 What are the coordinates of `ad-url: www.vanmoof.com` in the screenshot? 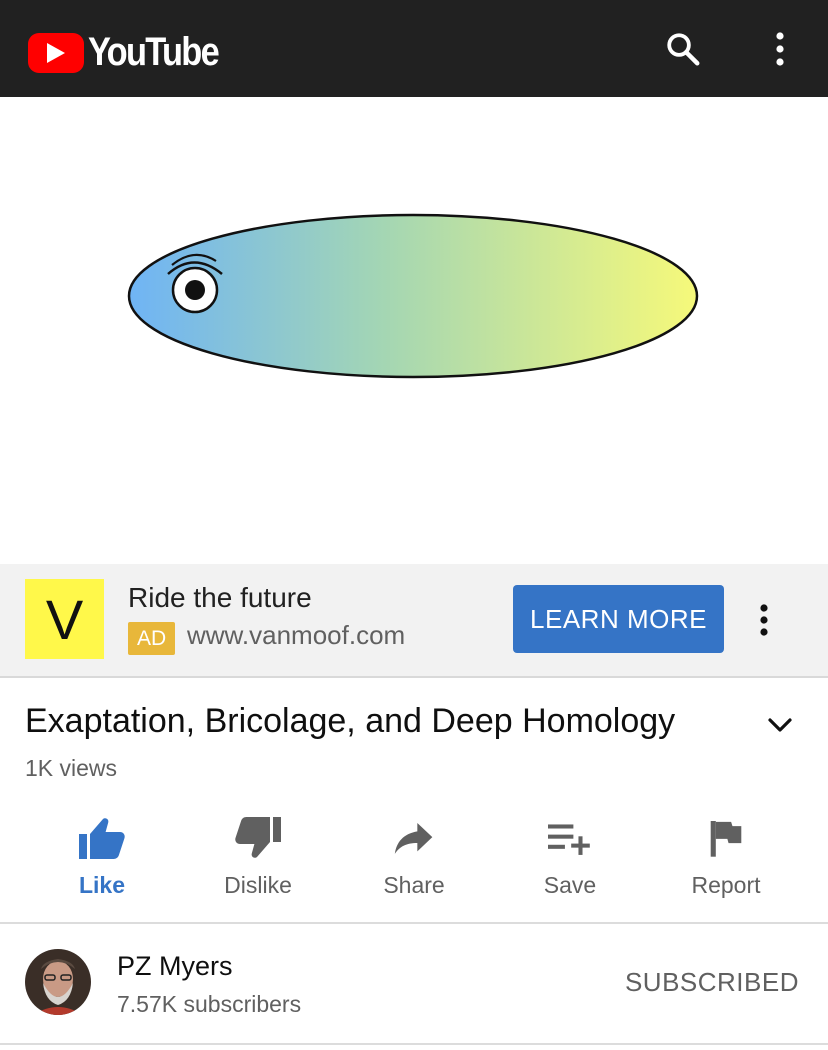 It's located at (296, 635).